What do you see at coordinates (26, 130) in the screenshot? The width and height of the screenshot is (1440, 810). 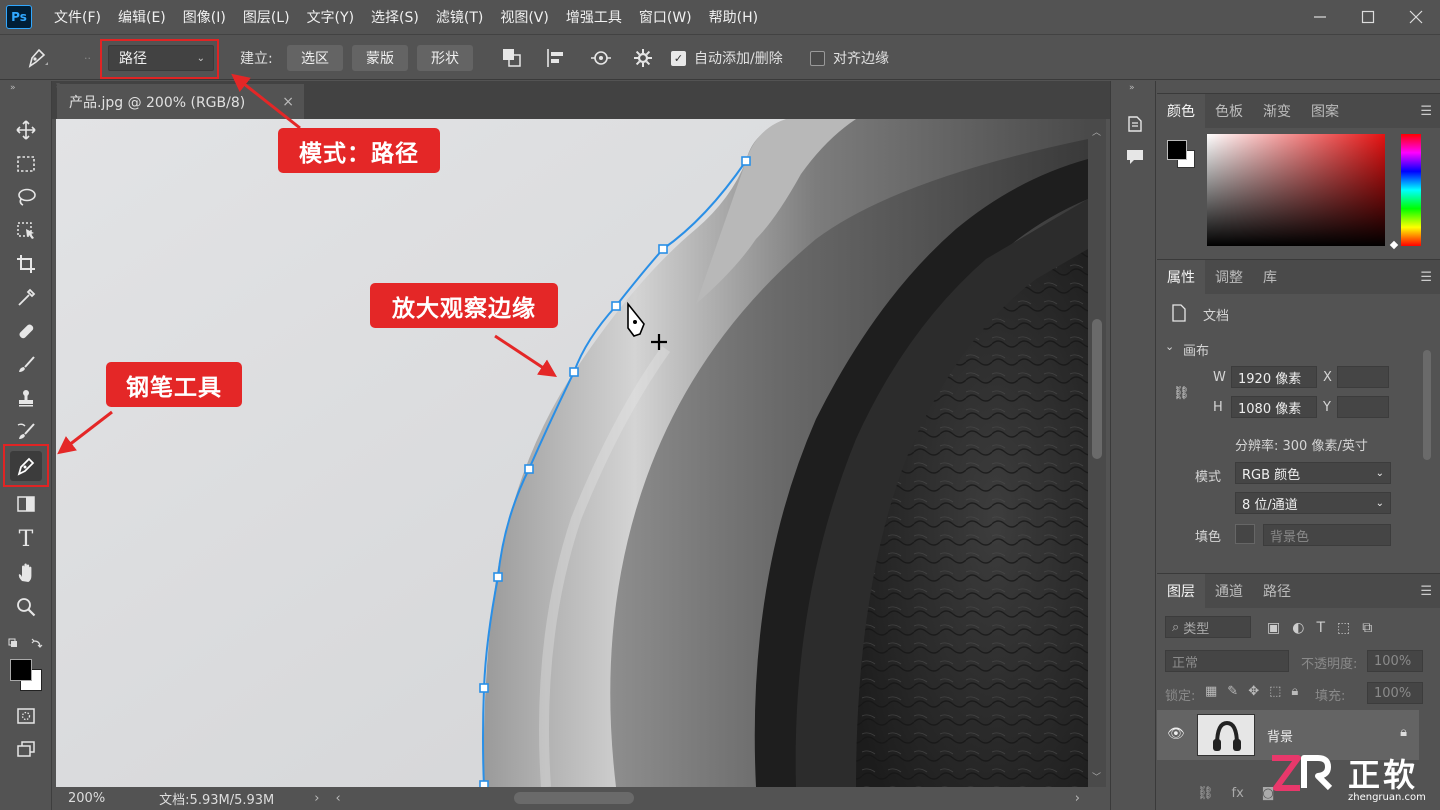 I see `move-tool` at bounding box center [26, 130].